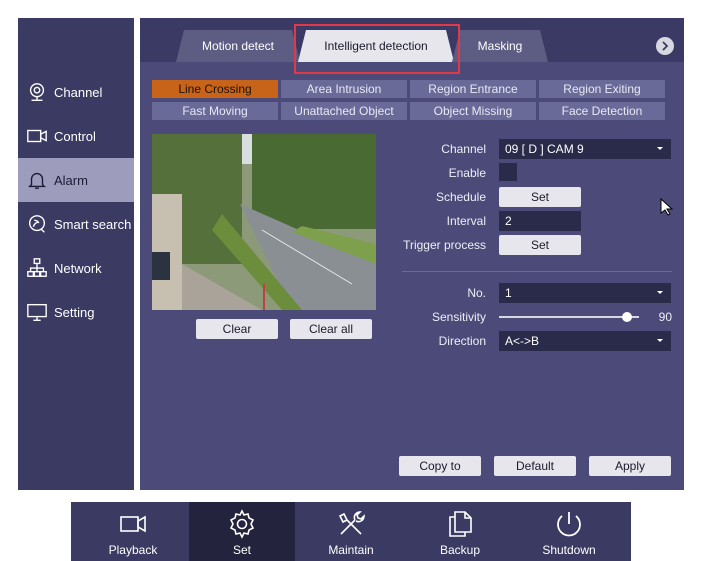 The height and width of the screenshot is (561, 702). I want to click on dock-item-maintain: Maintain, so click(351, 531).